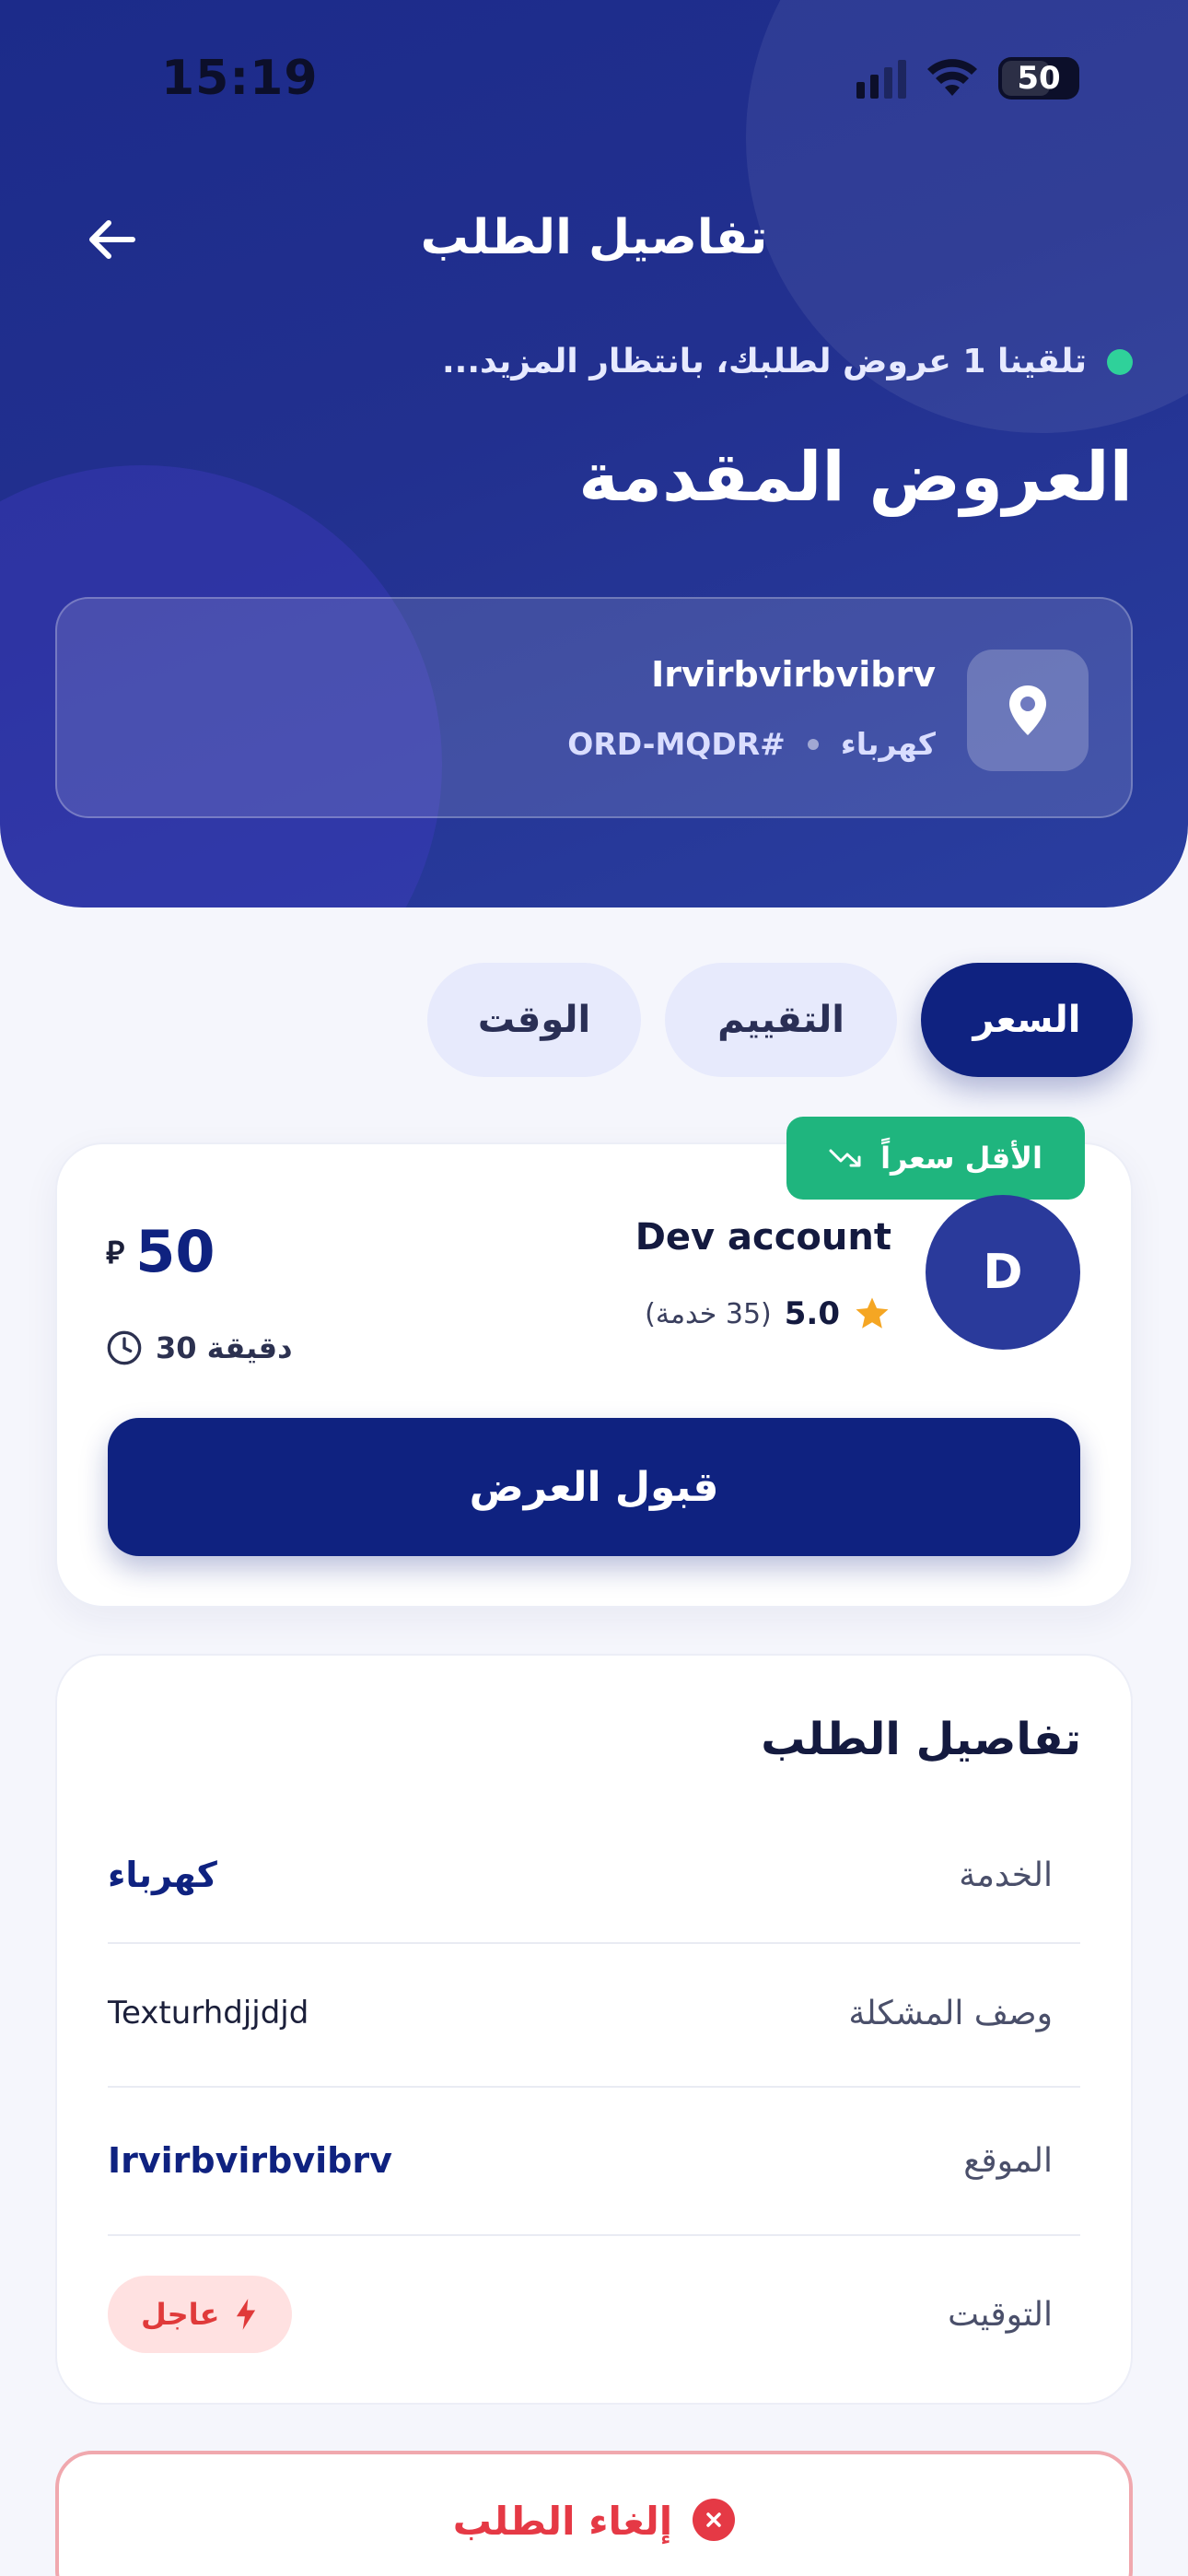 The image size is (1188, 2576). I want to click on close-circle-icon, so click(714, 2520).